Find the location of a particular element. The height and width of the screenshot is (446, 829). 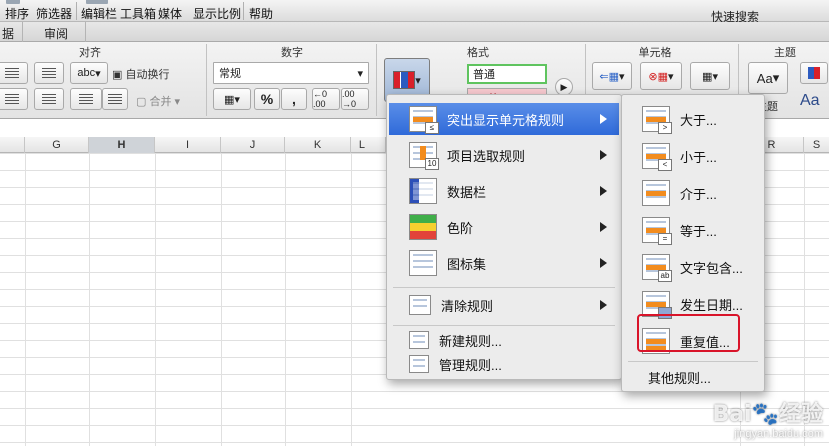

play-icon: ▶ is located at coordinates (564, 86).